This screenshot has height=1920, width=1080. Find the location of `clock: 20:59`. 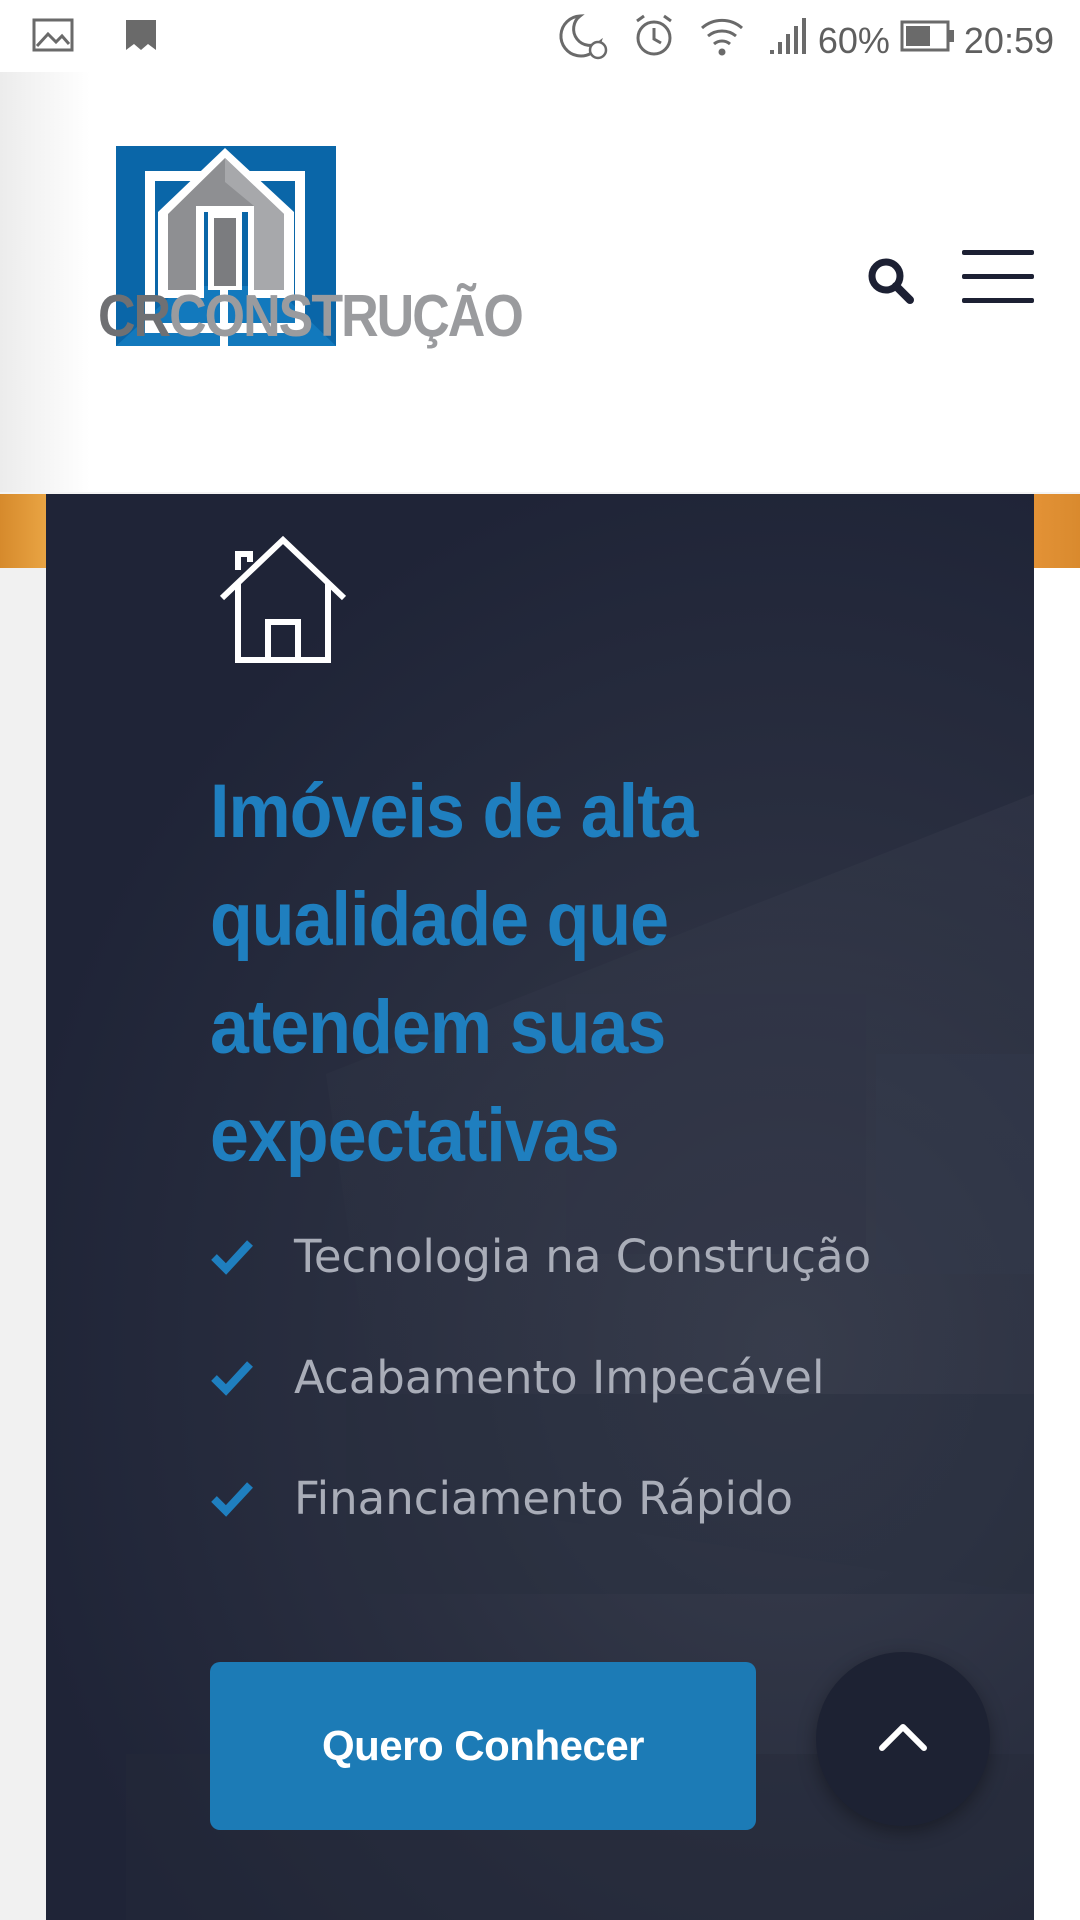

clock: 20:59 is located at coordinates (1008, 40).